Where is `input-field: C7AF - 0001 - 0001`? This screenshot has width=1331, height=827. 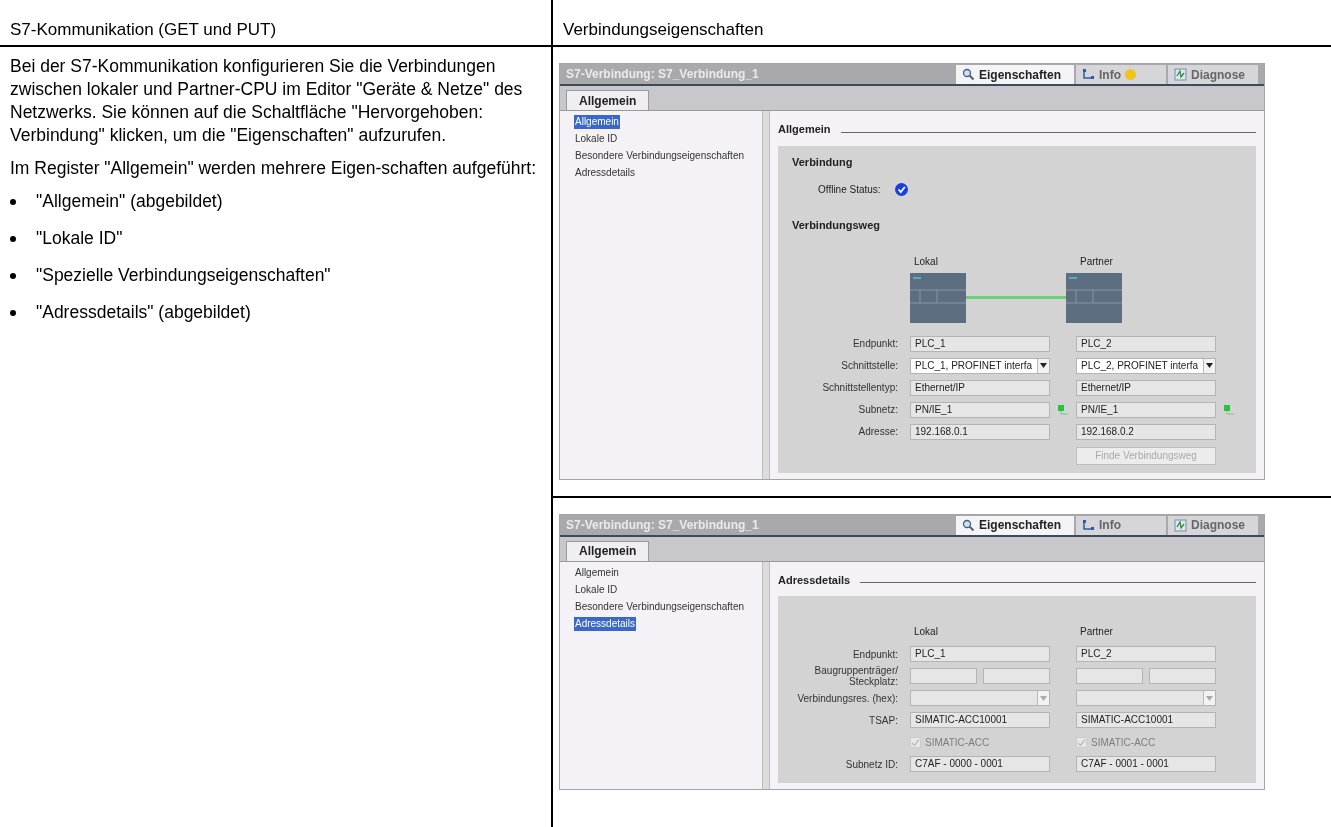 input-field: C7AF - 0001 - 0001 is located at coordinates (1146, 764).